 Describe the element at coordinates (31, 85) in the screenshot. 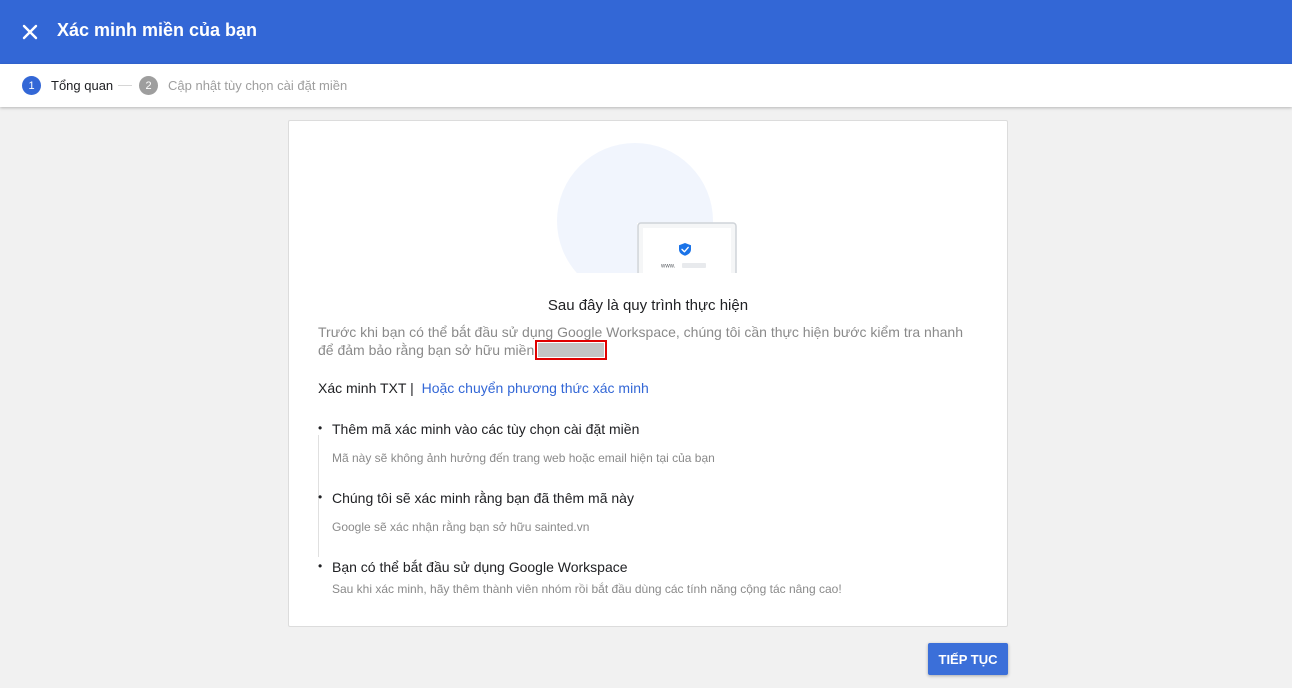

I see `step-number: 1` at that location.